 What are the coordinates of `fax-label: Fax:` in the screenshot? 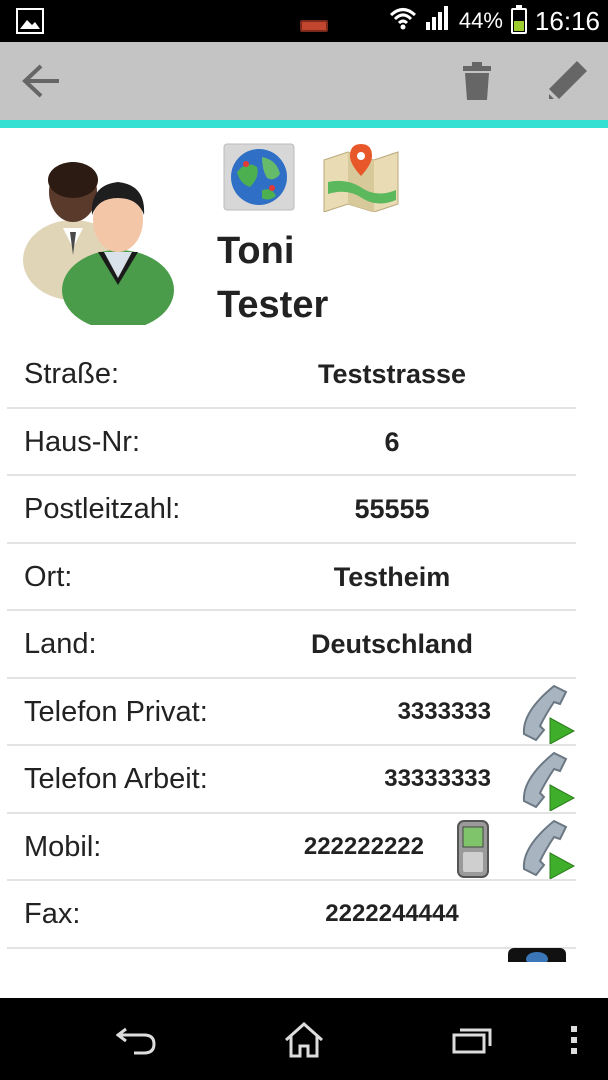 It's located at (52, 914).